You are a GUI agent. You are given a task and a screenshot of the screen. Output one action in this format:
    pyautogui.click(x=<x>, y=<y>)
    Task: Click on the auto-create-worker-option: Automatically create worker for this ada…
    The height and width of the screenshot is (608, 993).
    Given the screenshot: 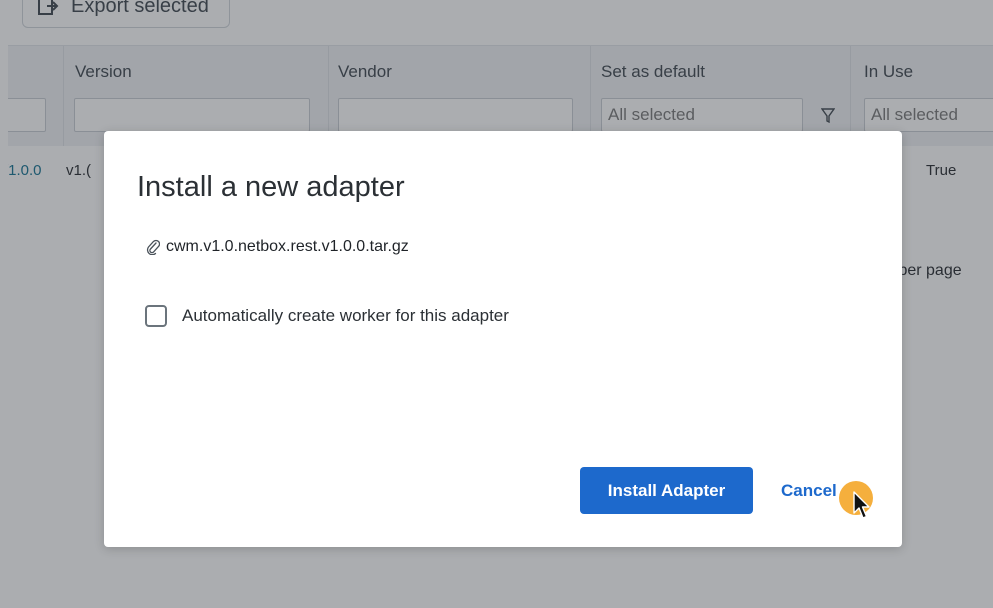 What is the action you would take?
    pyautogui.click(x=327, y=316)
    